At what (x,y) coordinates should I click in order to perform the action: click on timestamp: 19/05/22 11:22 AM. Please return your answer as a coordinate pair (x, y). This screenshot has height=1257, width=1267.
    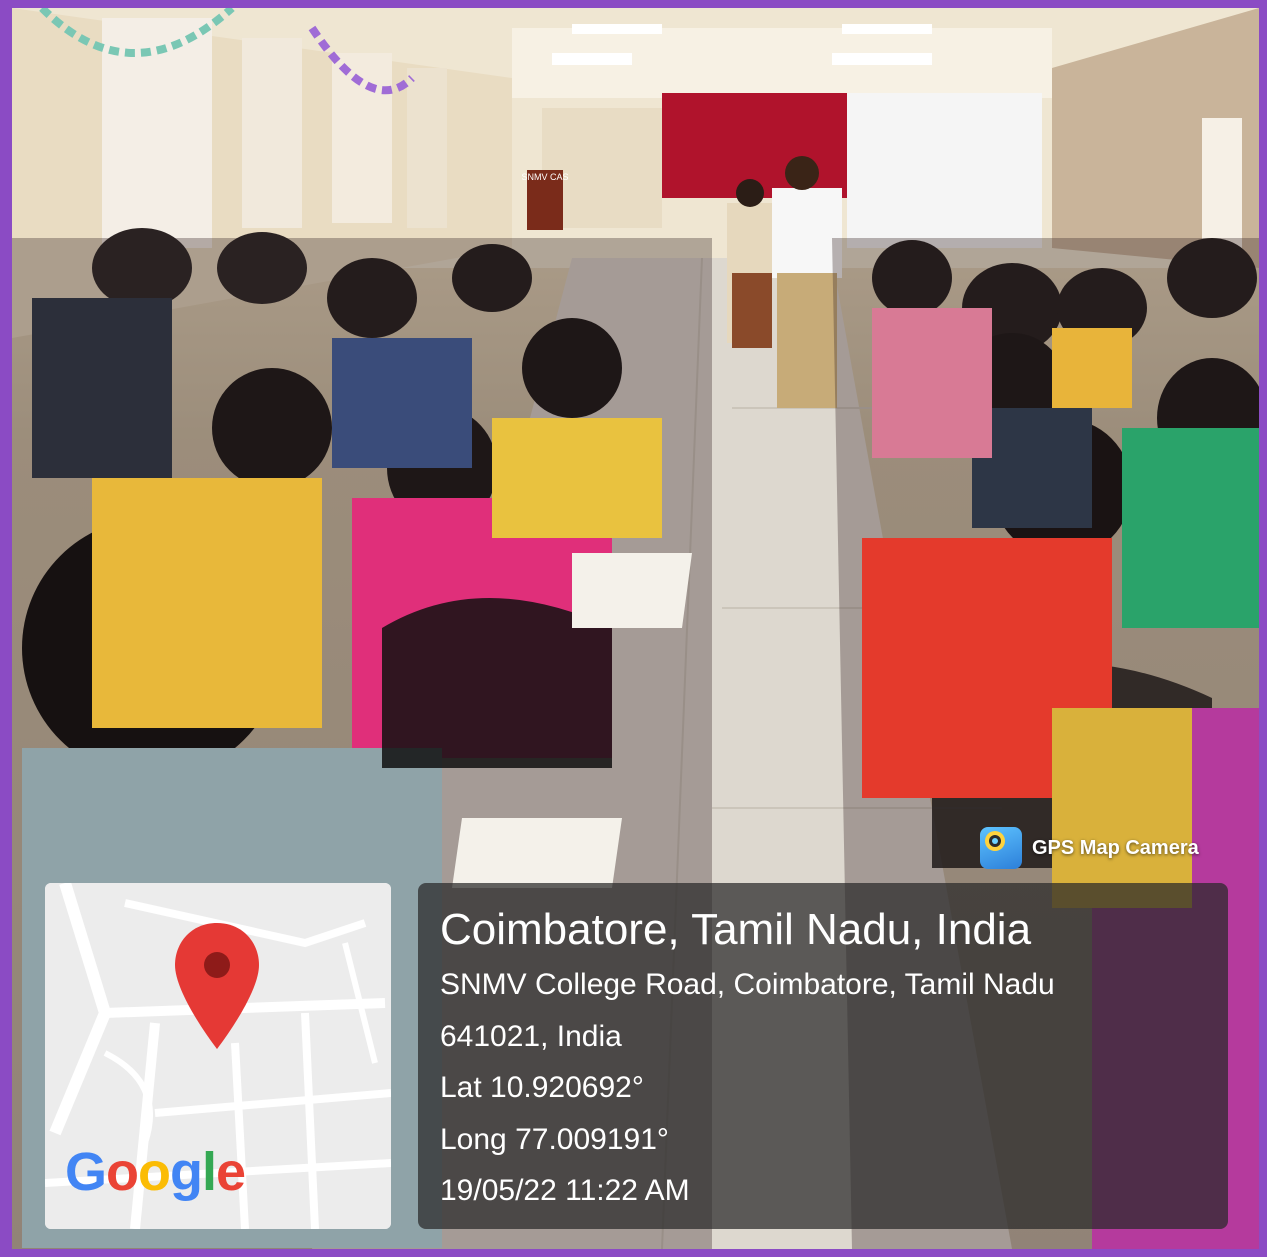
    Looking at the image, I should click on (565, 1190).